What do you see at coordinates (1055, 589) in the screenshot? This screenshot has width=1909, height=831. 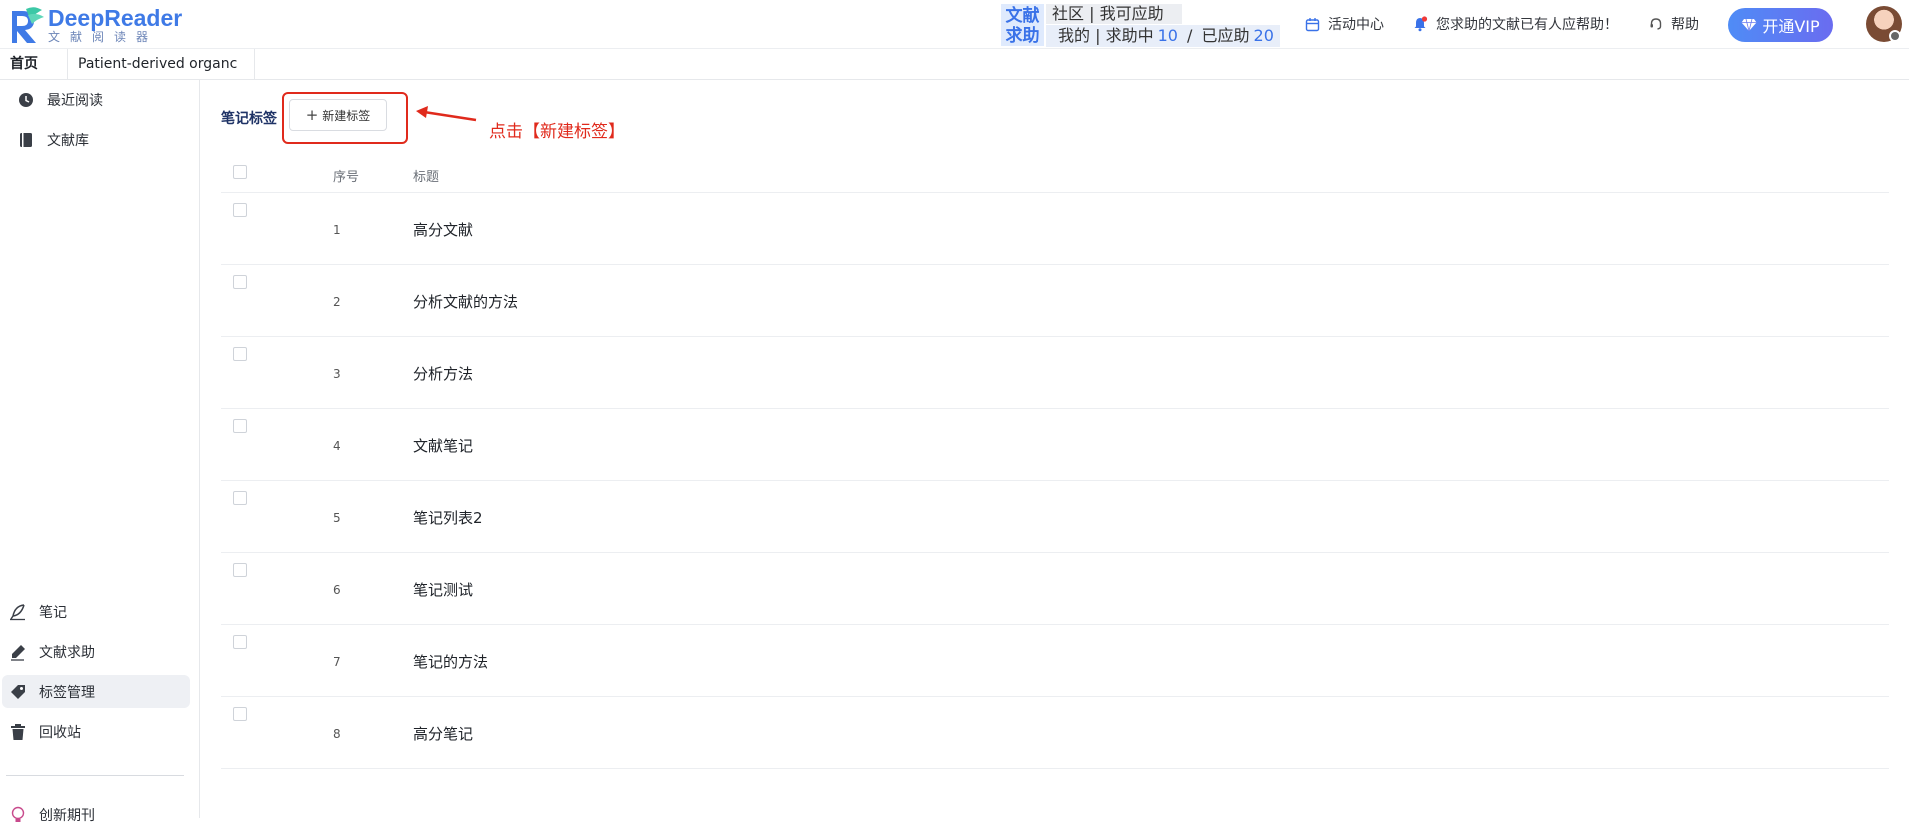 I see `table-row: 6 笔记测试` at bounding box center [1055, 589].